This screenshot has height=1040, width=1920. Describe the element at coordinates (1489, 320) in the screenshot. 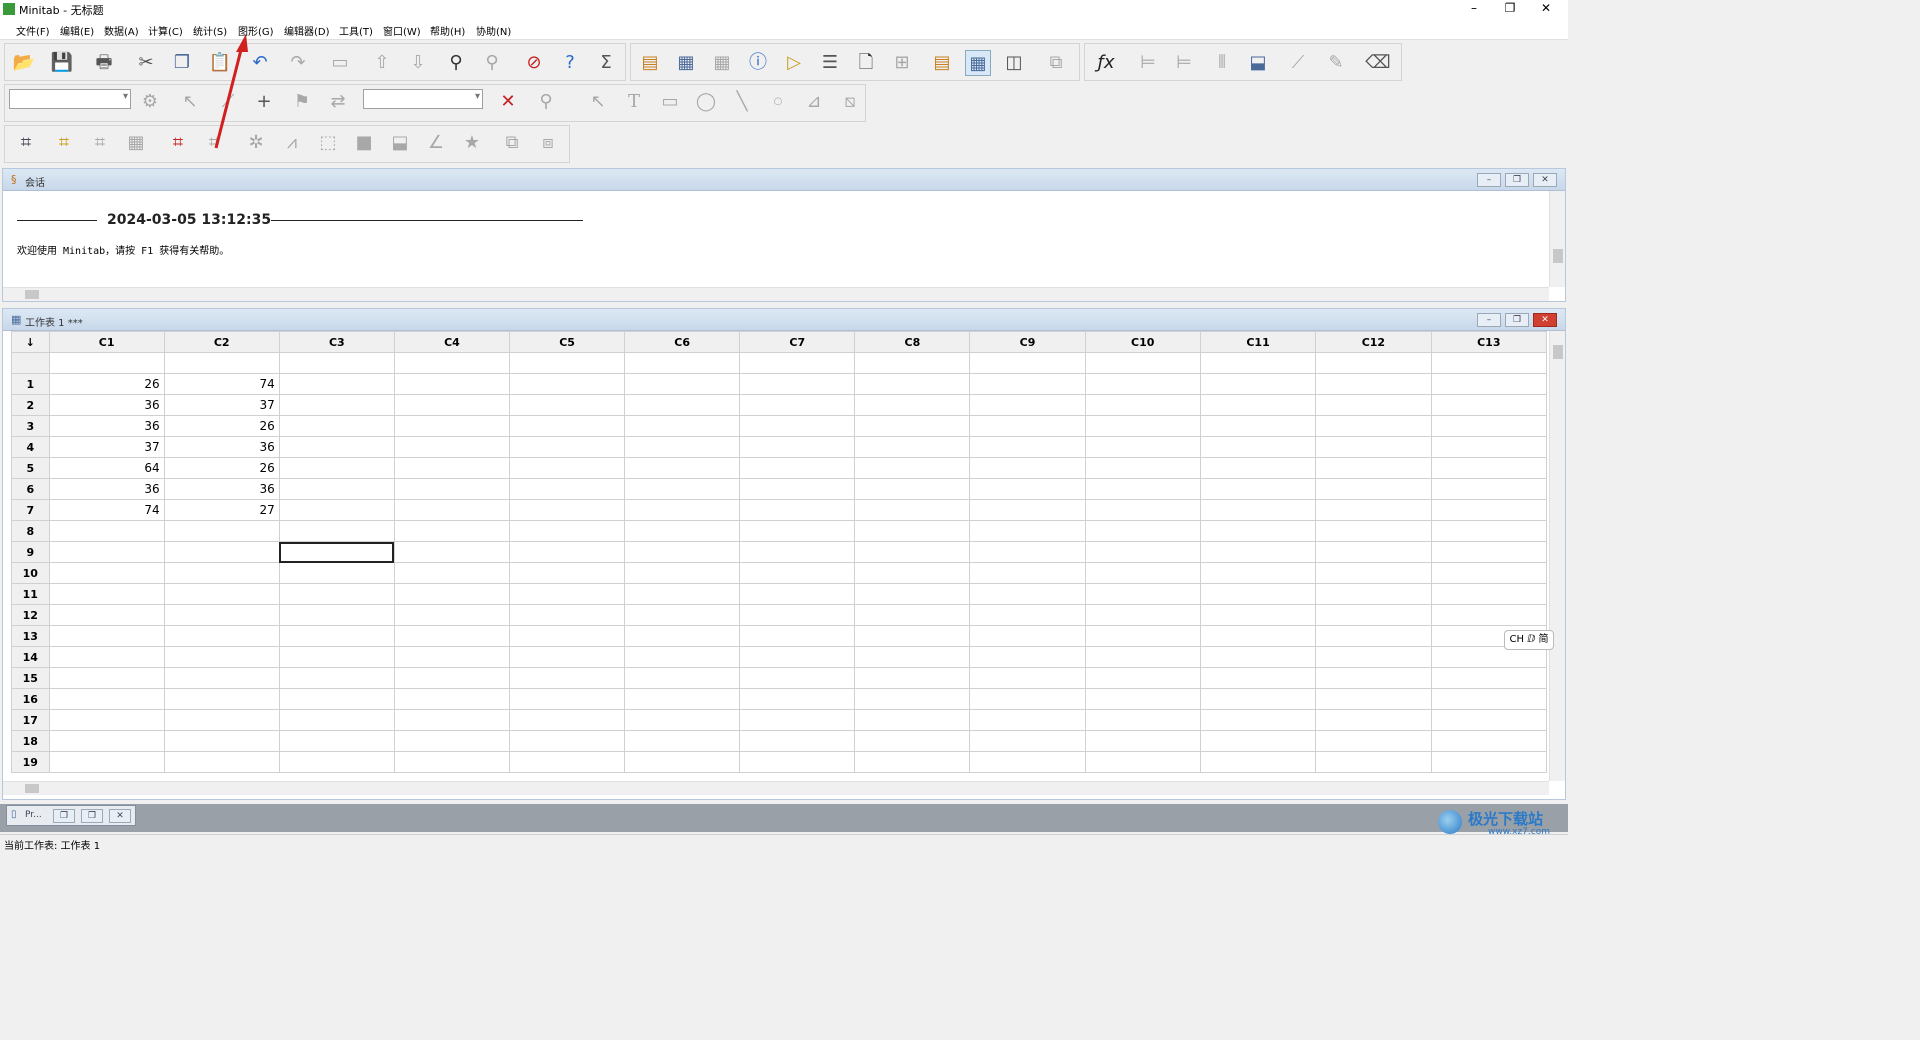

I see `worksheet-minimize-button: –` at that location.